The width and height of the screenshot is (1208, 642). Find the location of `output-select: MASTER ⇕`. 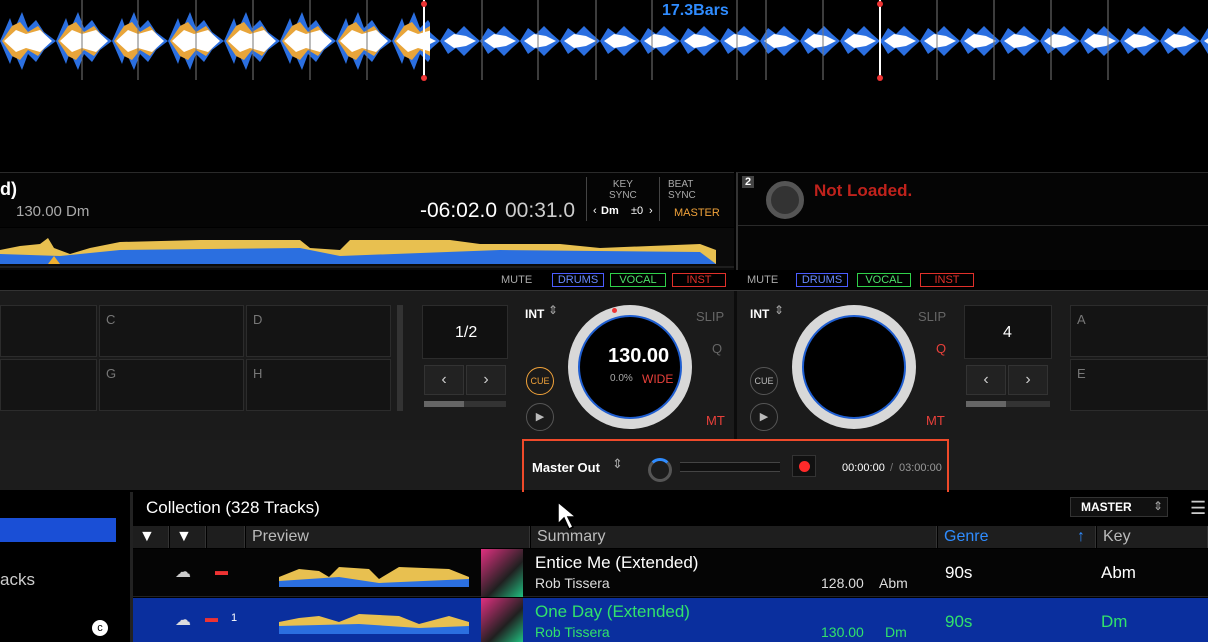

output-select: MASTER ⇕ is located at coordinates (1119, 507).